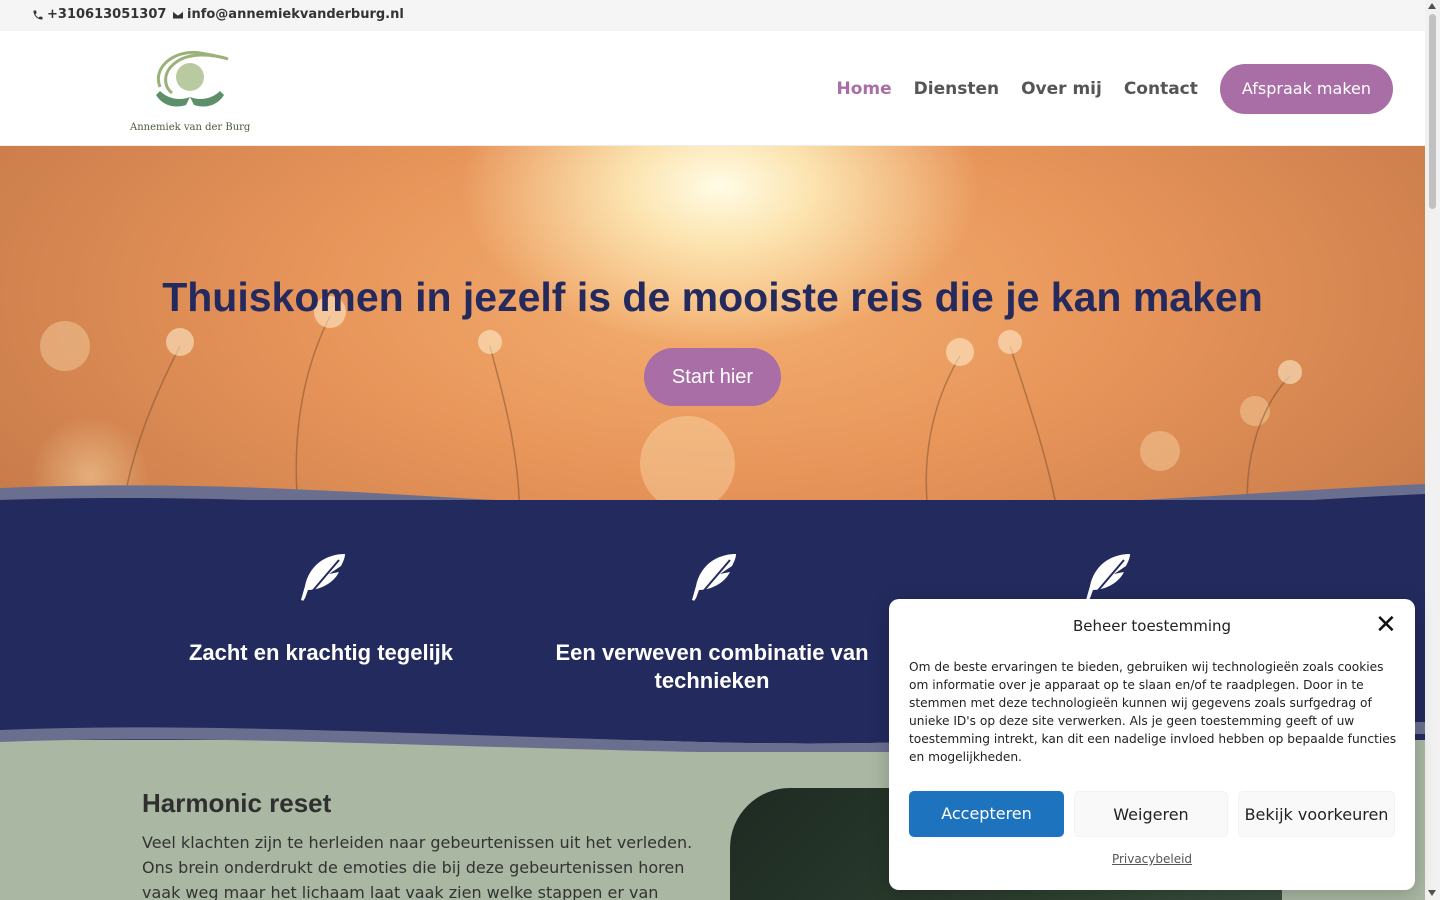 This screenshot has height=900, width=1440. What do you see at coordinates (192, 78) in the screenshot?
I see `logo-hands-icon` at bounding box center [192, 78].